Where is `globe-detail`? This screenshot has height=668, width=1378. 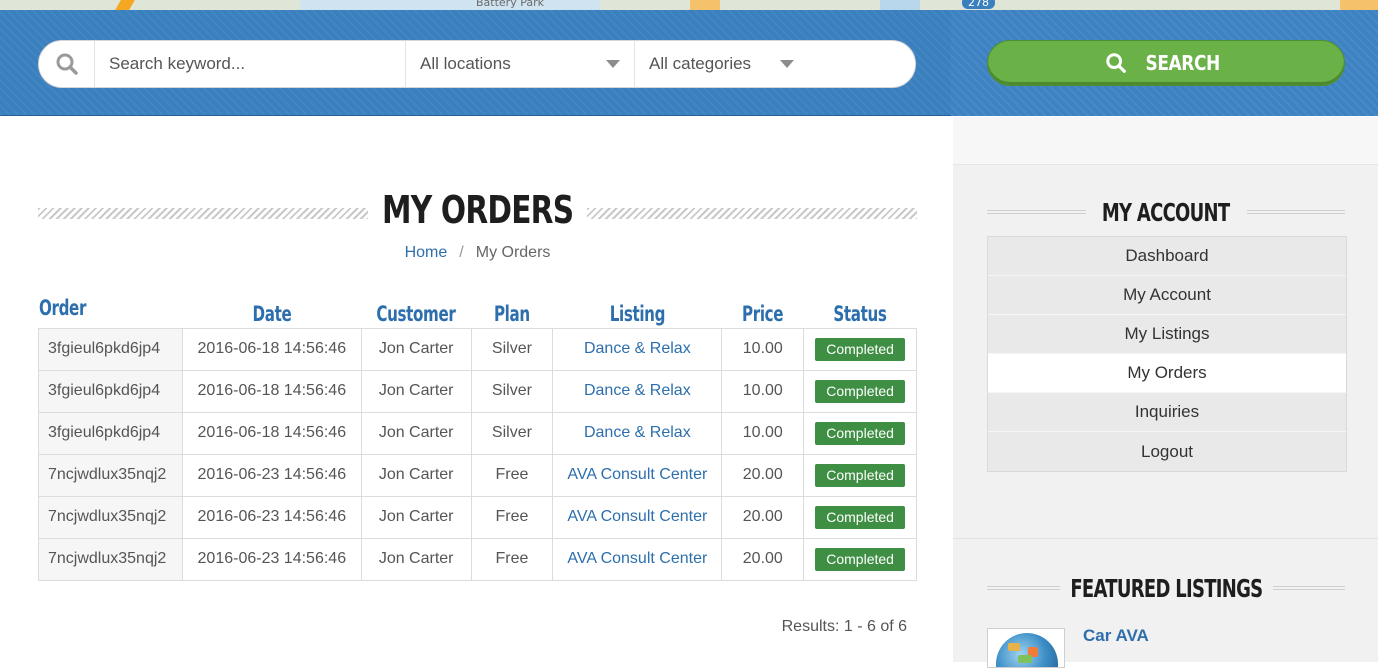 globe-detail is located at coordinates (1014, 647).